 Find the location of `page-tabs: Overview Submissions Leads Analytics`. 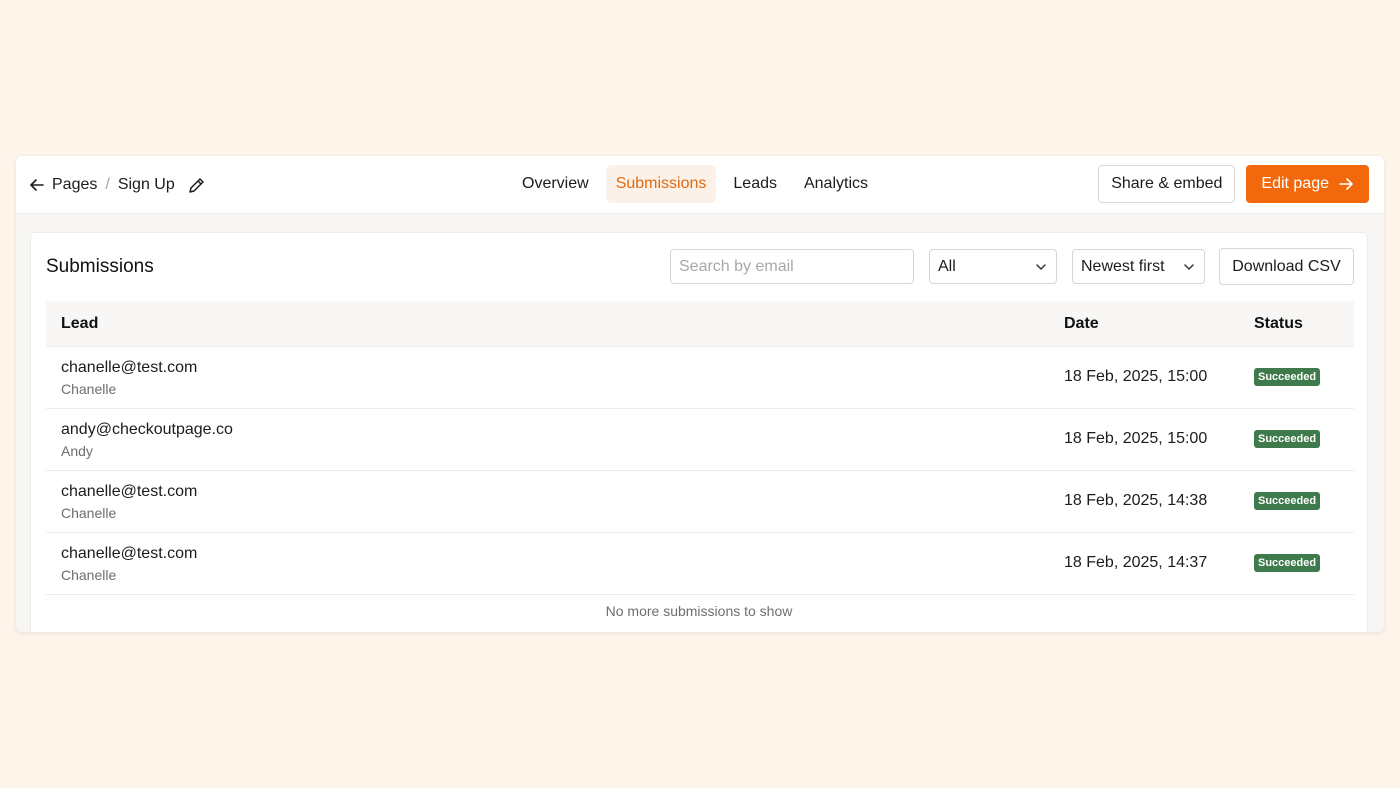

page-tabs: Overview Submissions Leads Analytics is located at coordinates (698, 184).